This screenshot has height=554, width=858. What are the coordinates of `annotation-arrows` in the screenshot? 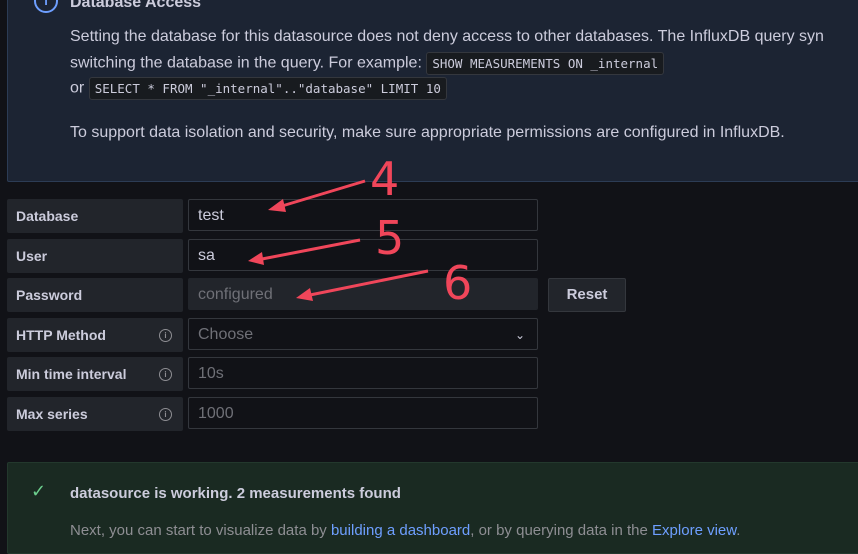 It's located at (338, 240).